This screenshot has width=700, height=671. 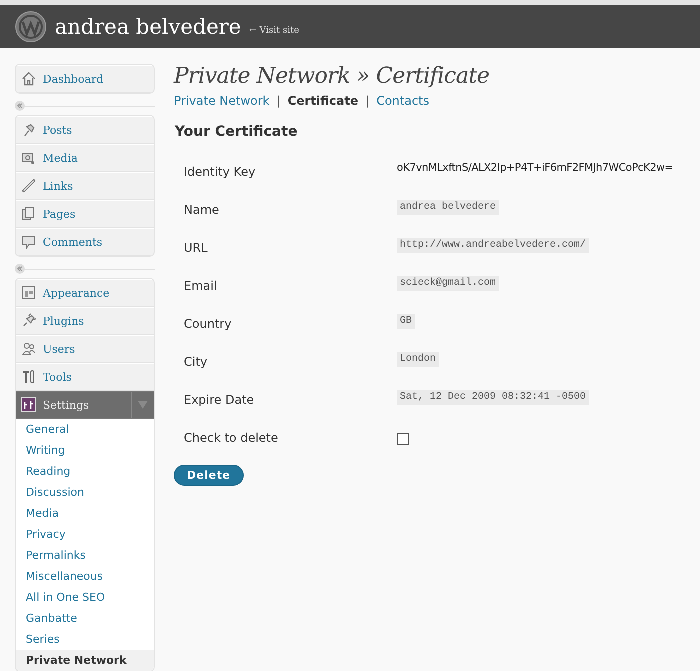 What do you see at coordinates (29, 293) in the screenshot?
I see `layout-icon` at bounding box center [29, 293].